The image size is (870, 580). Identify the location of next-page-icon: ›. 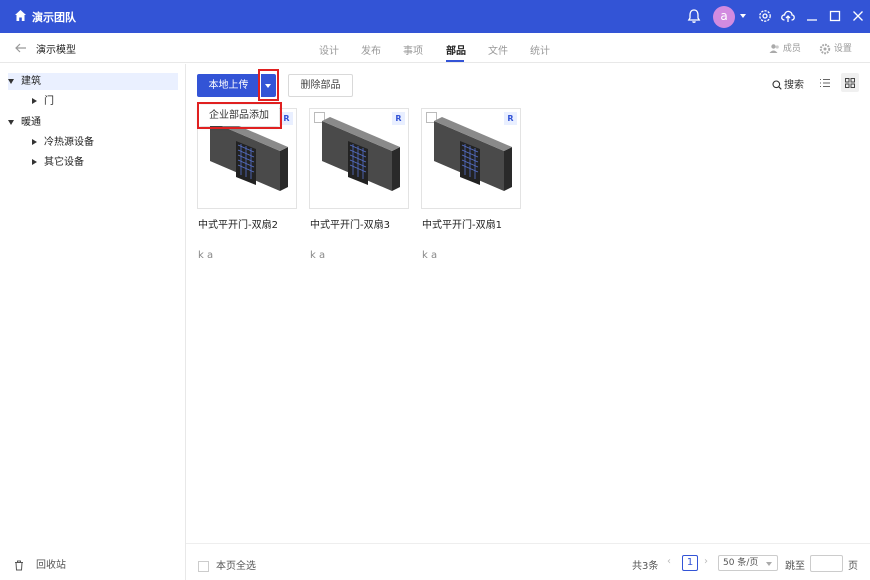
(706, 561).